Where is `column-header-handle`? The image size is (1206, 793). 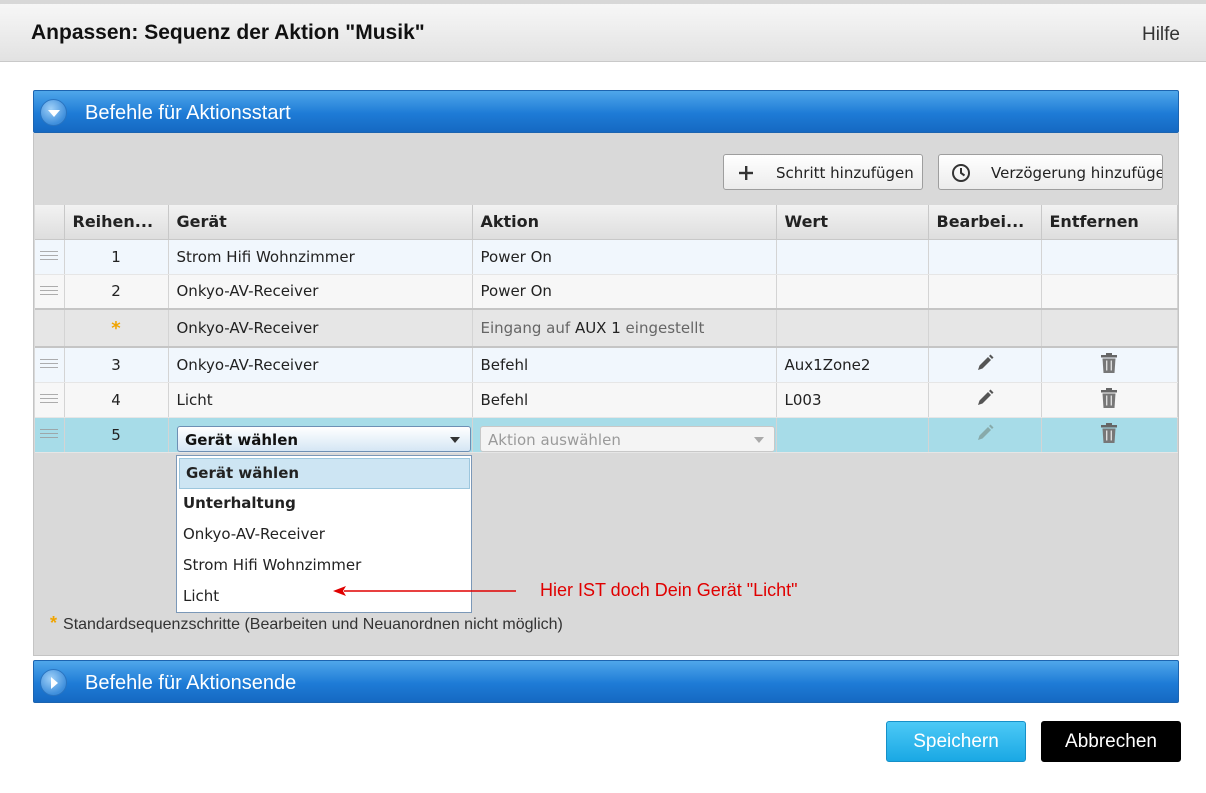
column-header-handle is located at coordinates (50, 222).